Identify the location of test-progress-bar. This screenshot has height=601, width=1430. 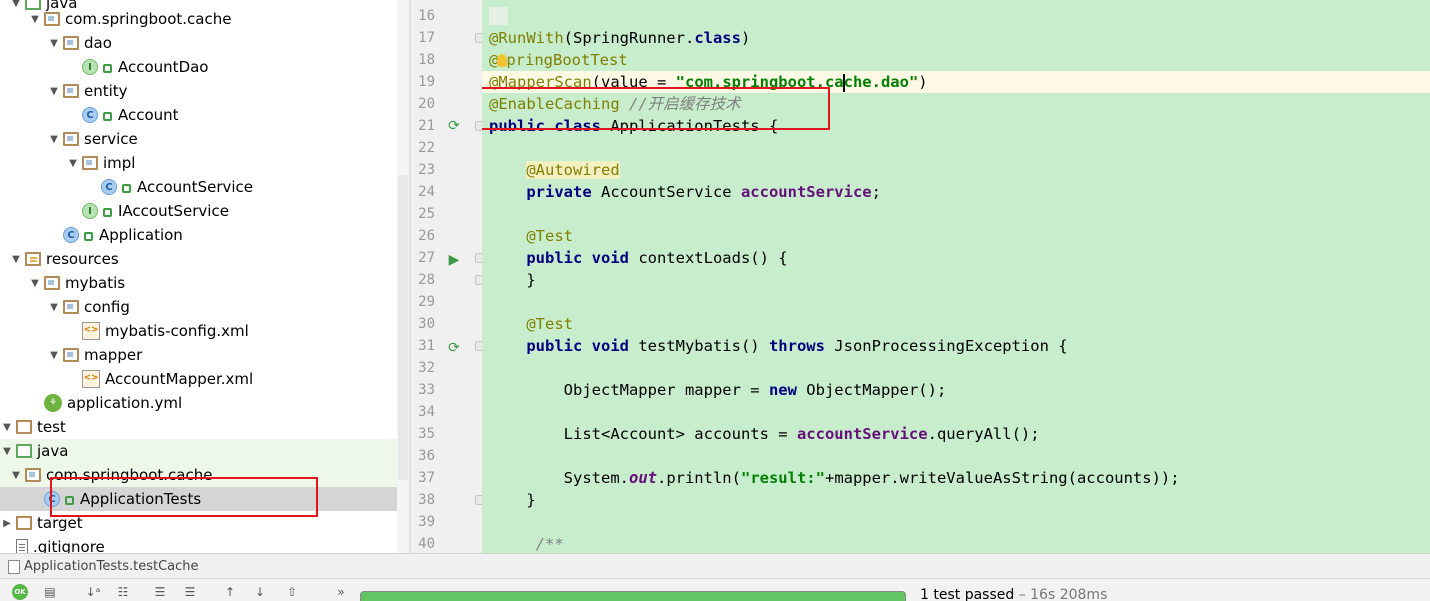
(633, 596).